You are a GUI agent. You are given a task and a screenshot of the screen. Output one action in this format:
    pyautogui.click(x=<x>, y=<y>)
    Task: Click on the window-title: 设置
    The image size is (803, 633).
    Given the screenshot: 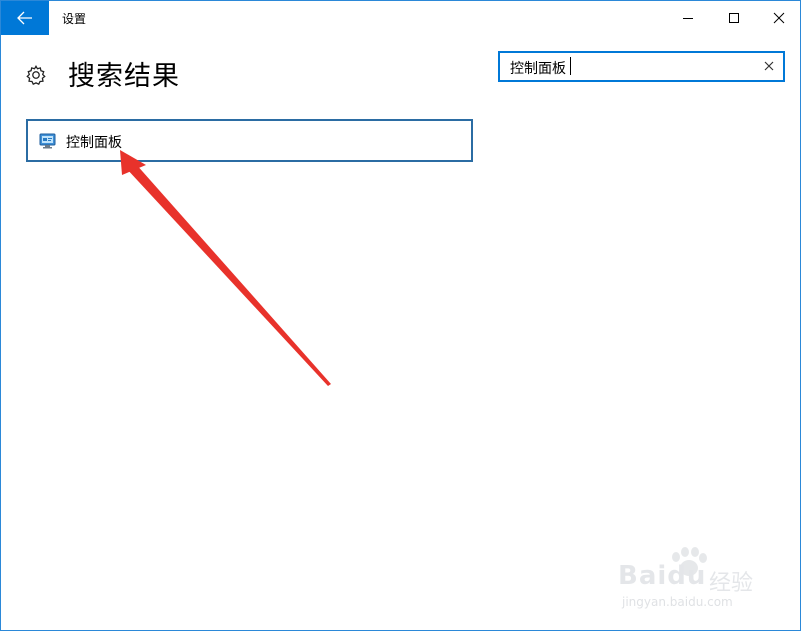 What is the action you would take?
    pyautogui.click(x=74, y=19)
    